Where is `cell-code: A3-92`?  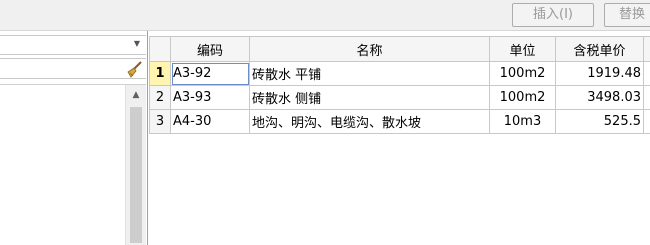 cell-code: A3-92 is located at coordinates (210, 73).